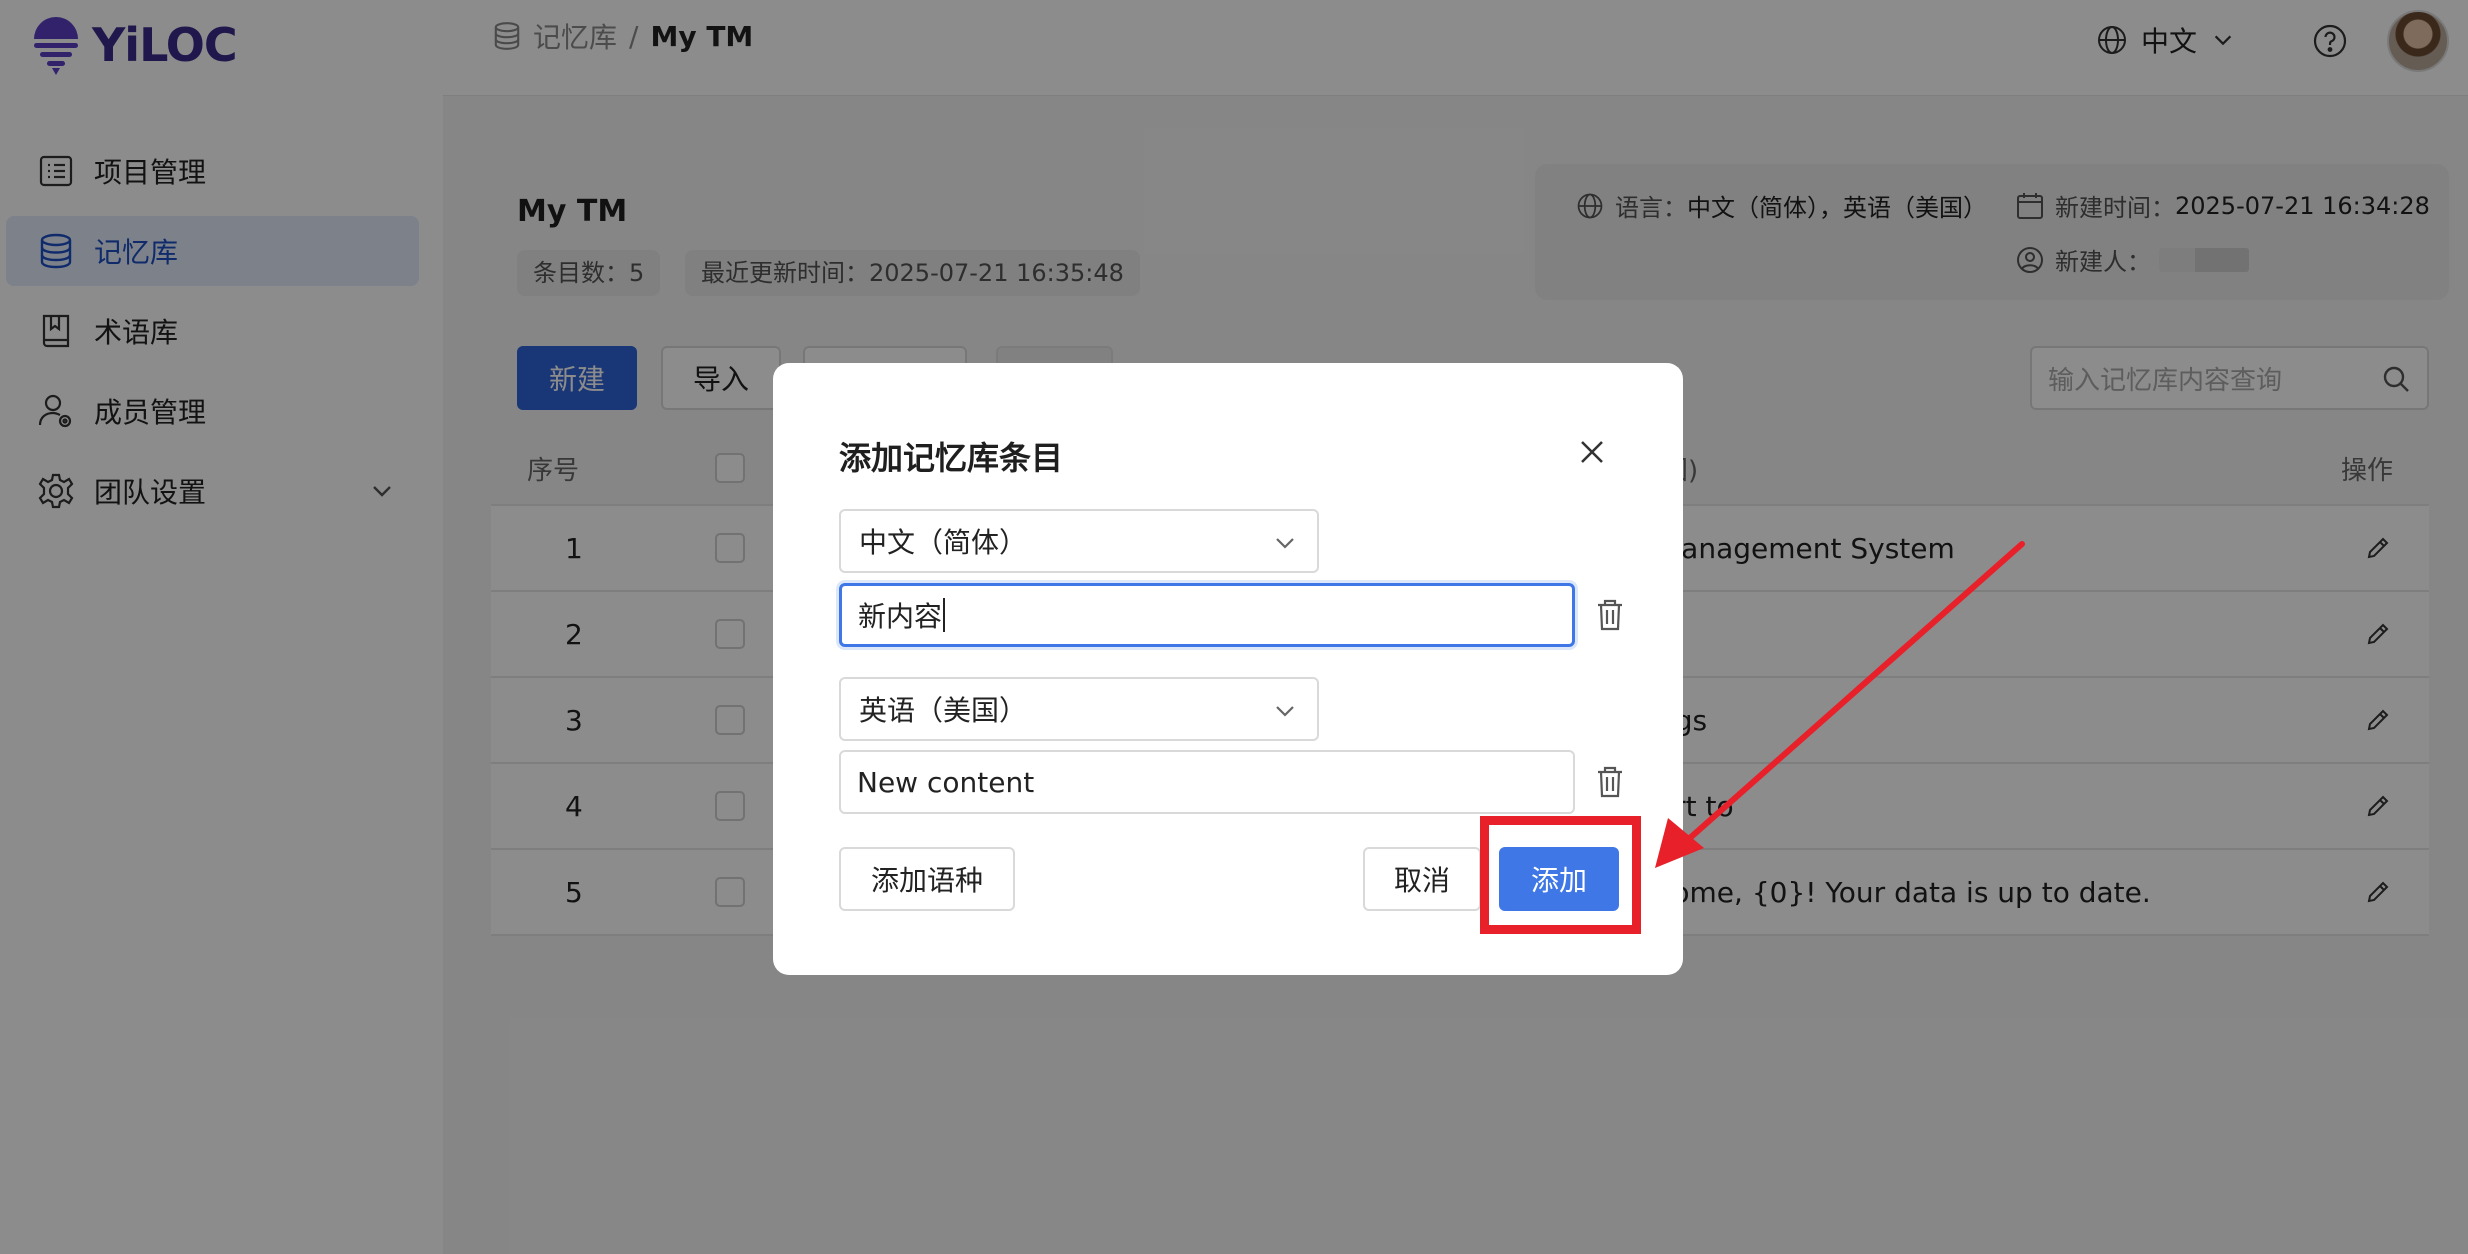 This screenshot has width=2468, height=1254. What do you see at coordinates (951, 458) in the screenshot?
I see `dialog-title: 添加记忆库条目` at bounding box center [951, 458].